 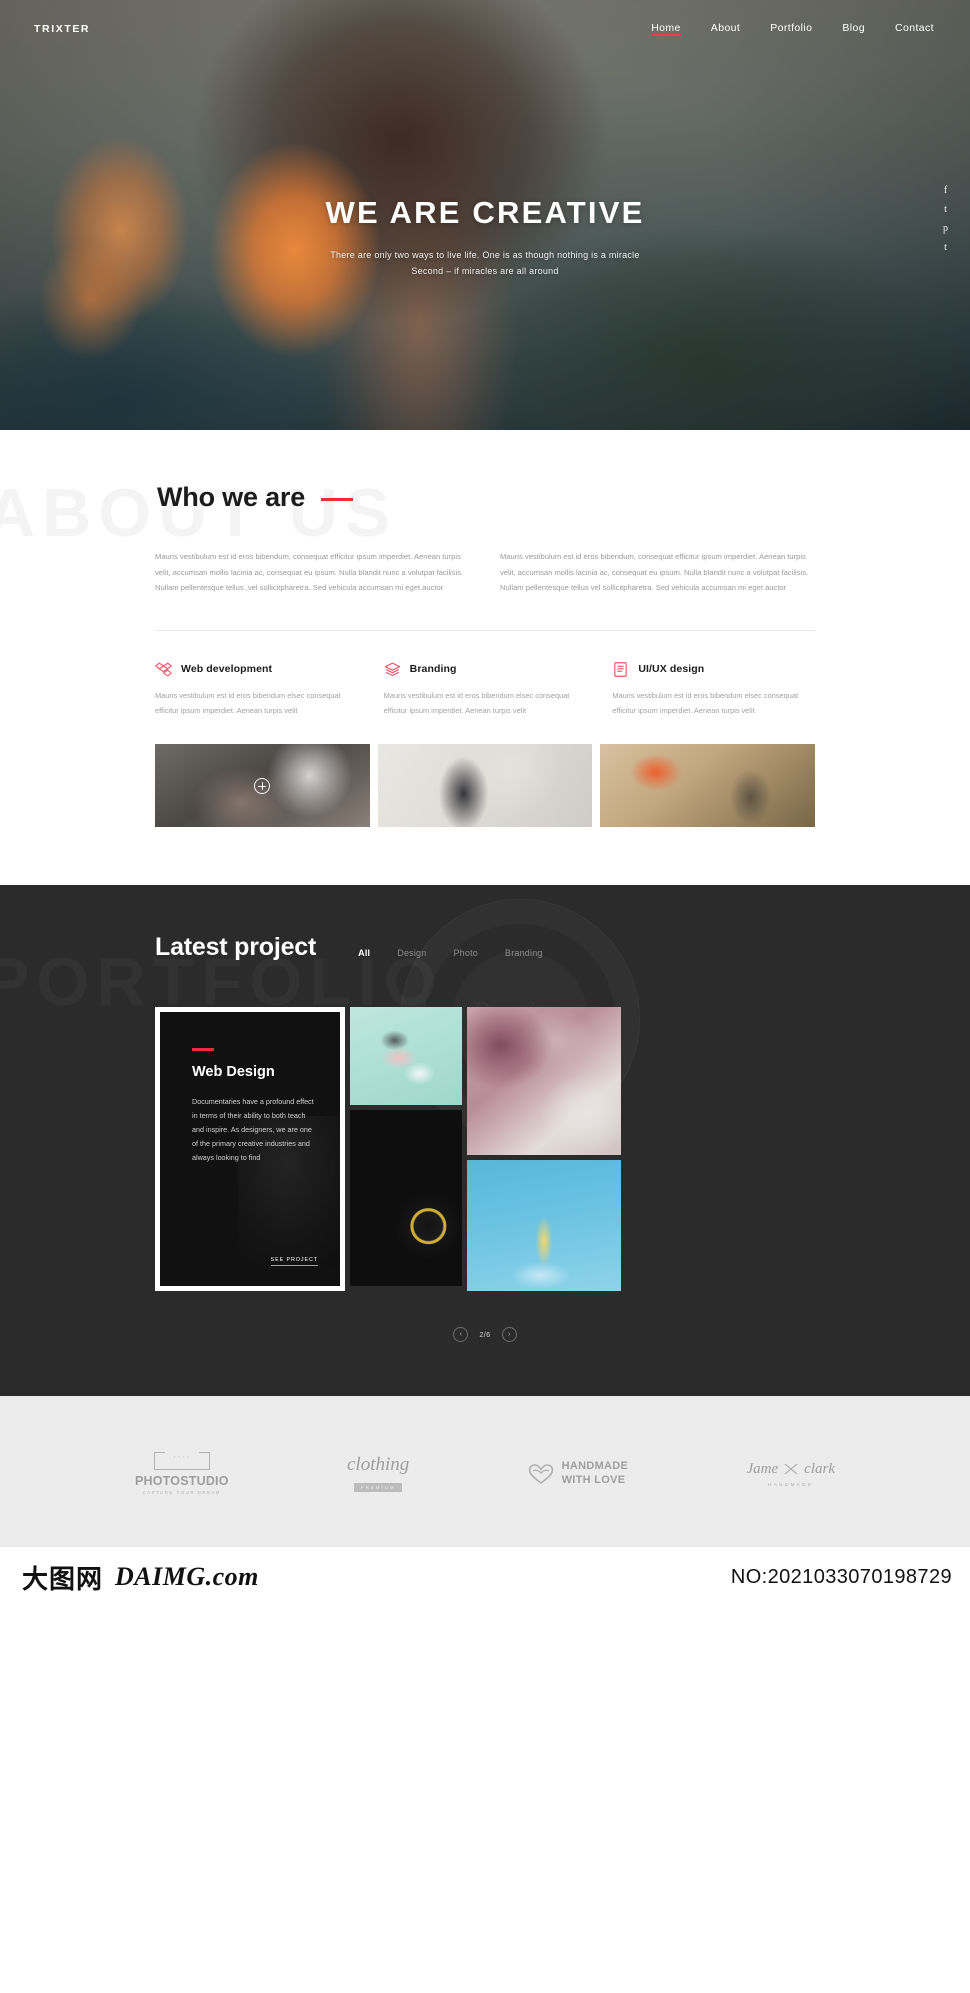 I want to click on portfolio-column-middle, so click(x=406, y=1149).